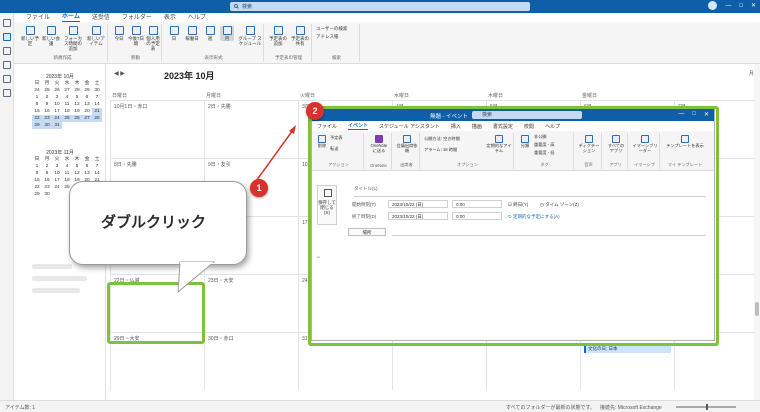  I want to click on mail-icon, so click(6, 23).